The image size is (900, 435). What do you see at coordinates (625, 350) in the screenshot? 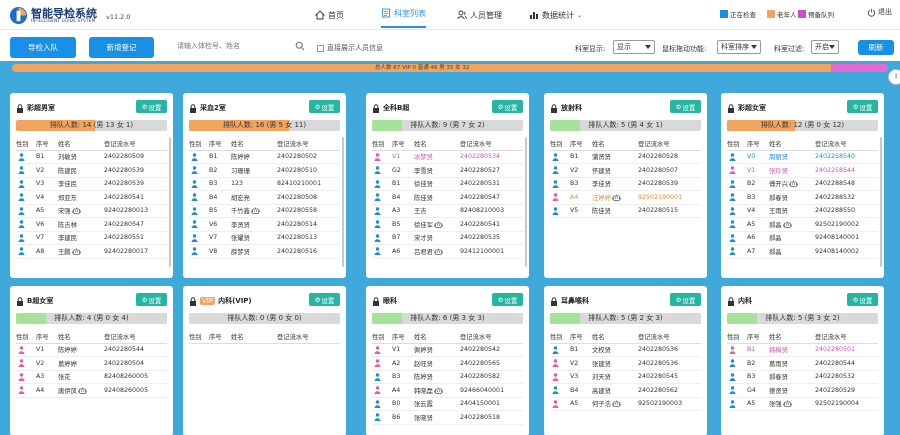
I see `table-row: B1 文权贤 2402280536` at bounding box center [625, 350].